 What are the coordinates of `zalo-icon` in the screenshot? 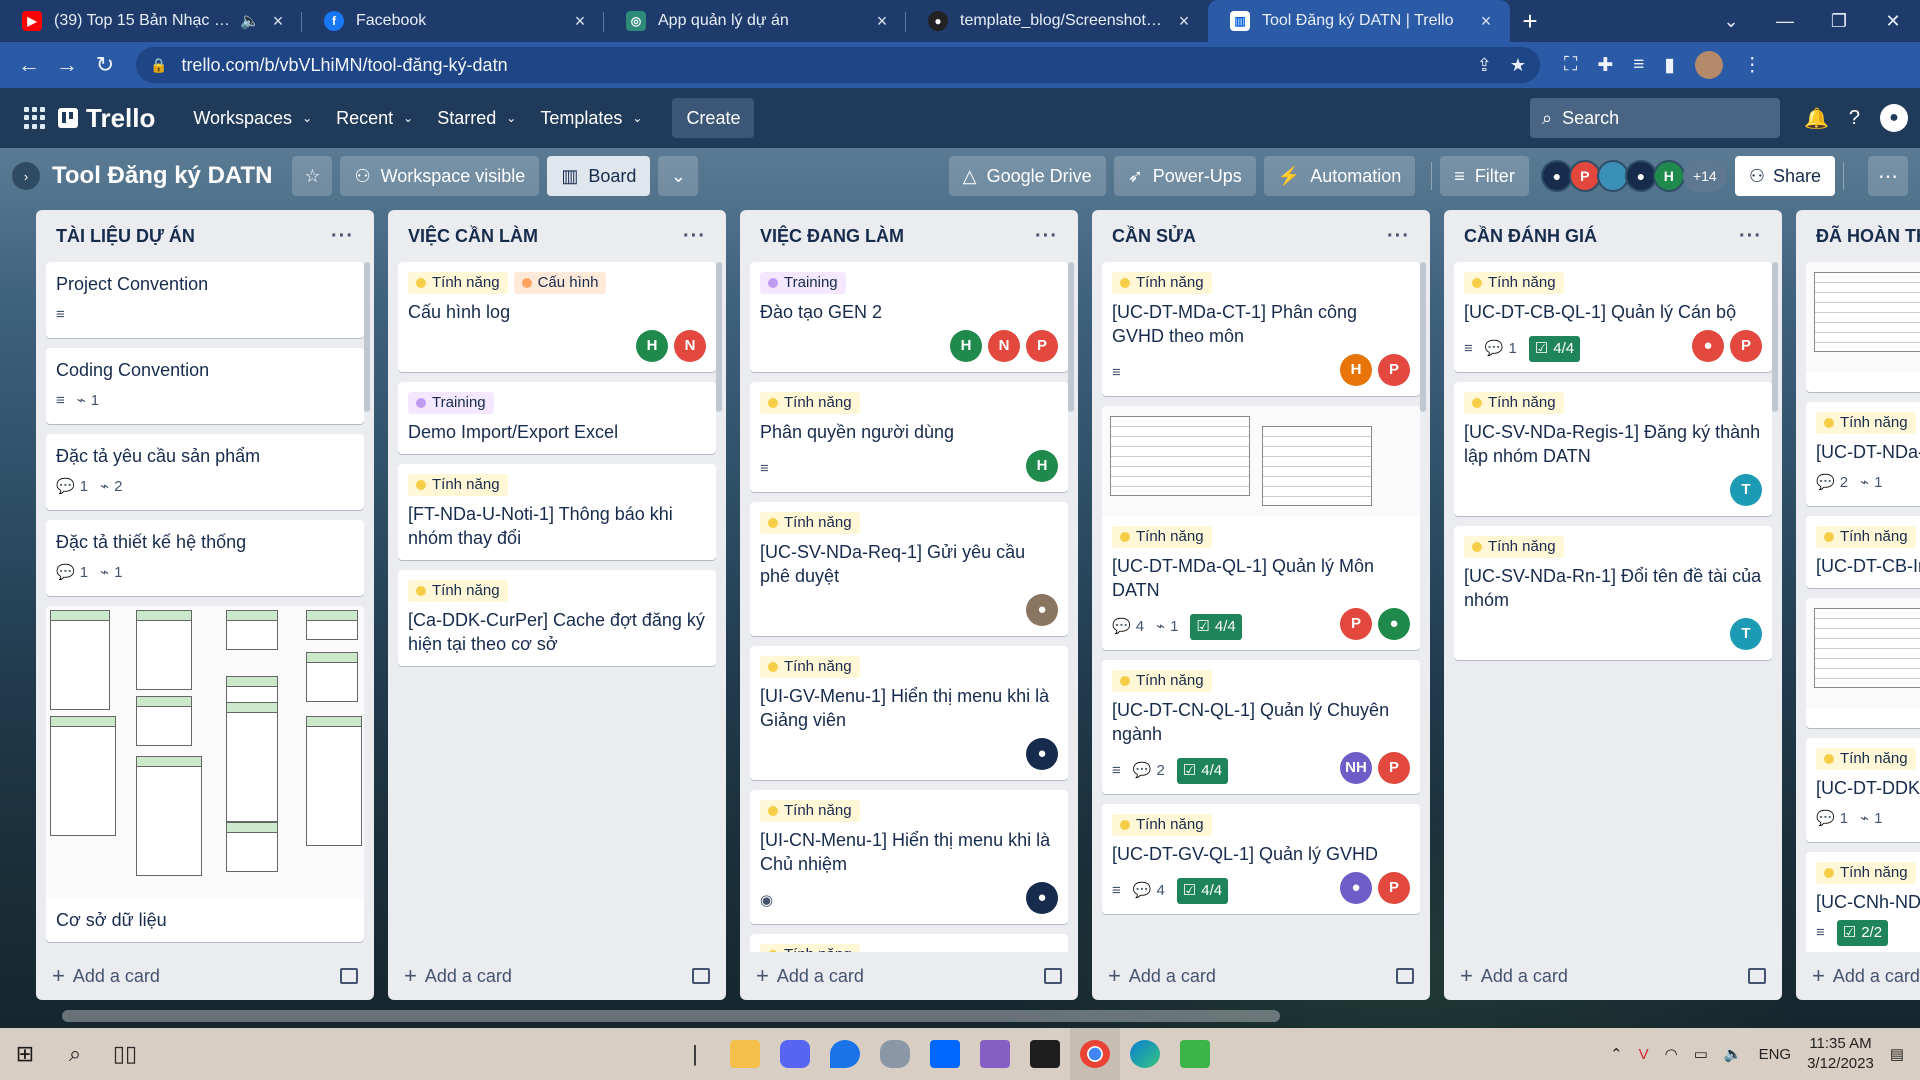 It's located at (945, 1054).